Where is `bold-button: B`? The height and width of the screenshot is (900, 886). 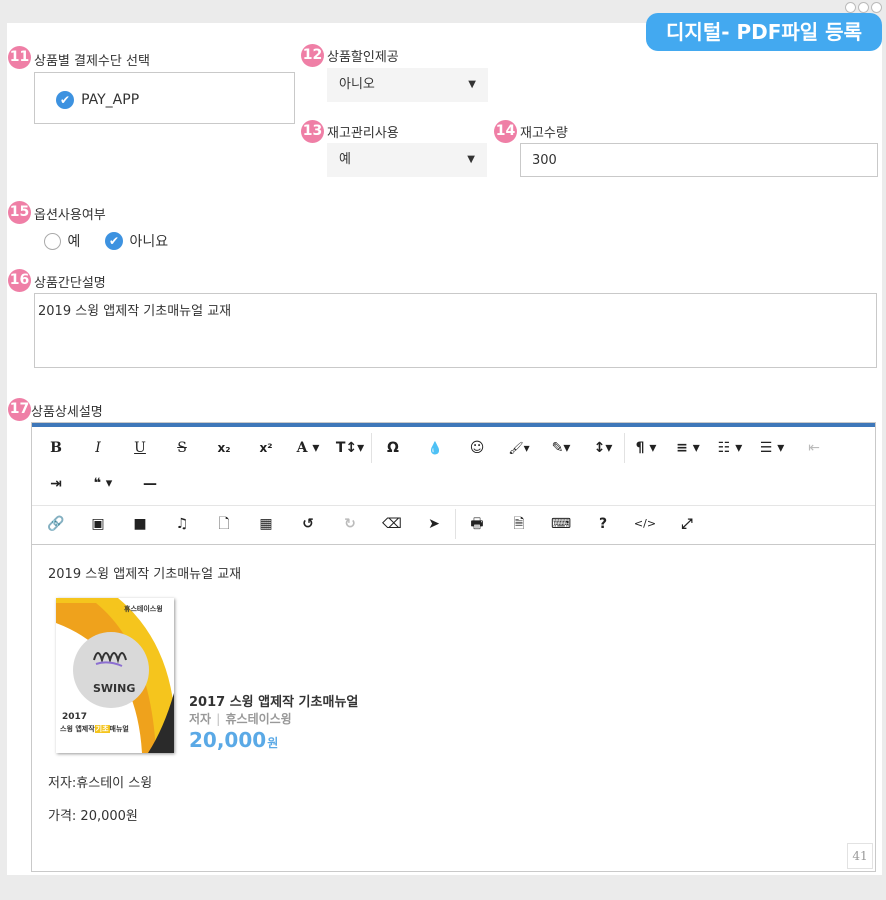 bold-button: B is located at coordinates (56, 448).